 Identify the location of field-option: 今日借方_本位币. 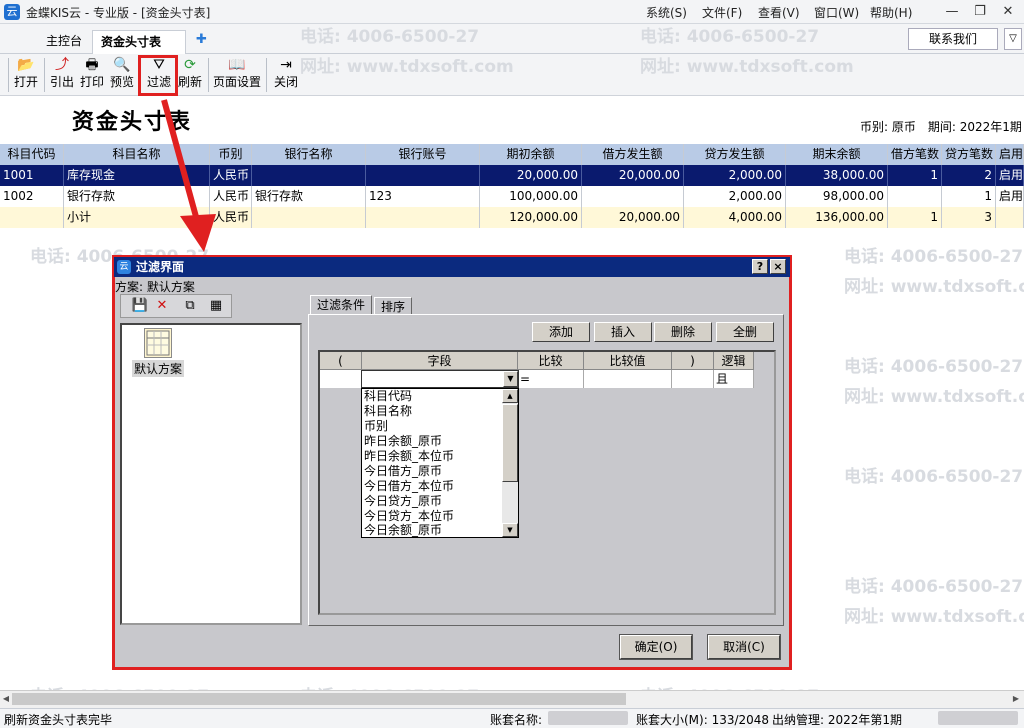
(409, 486).